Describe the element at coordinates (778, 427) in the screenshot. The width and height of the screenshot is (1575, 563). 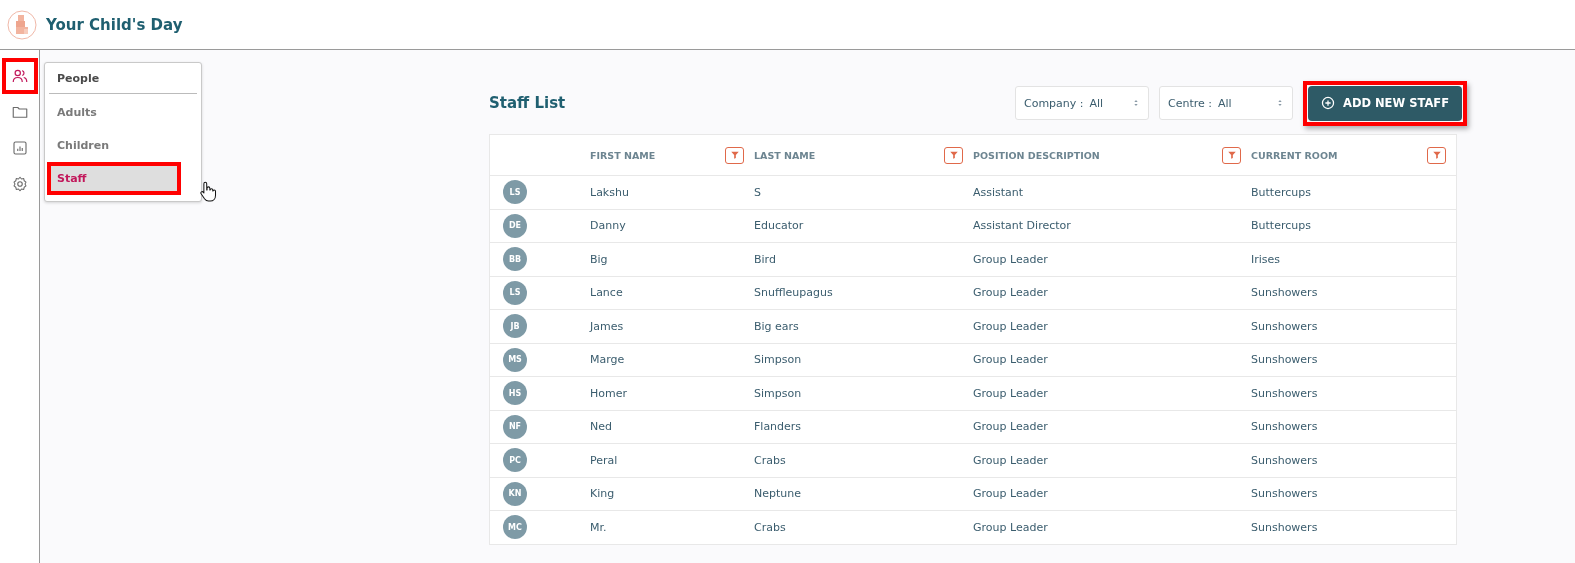
I see `table-cell: Flanders` at that location.